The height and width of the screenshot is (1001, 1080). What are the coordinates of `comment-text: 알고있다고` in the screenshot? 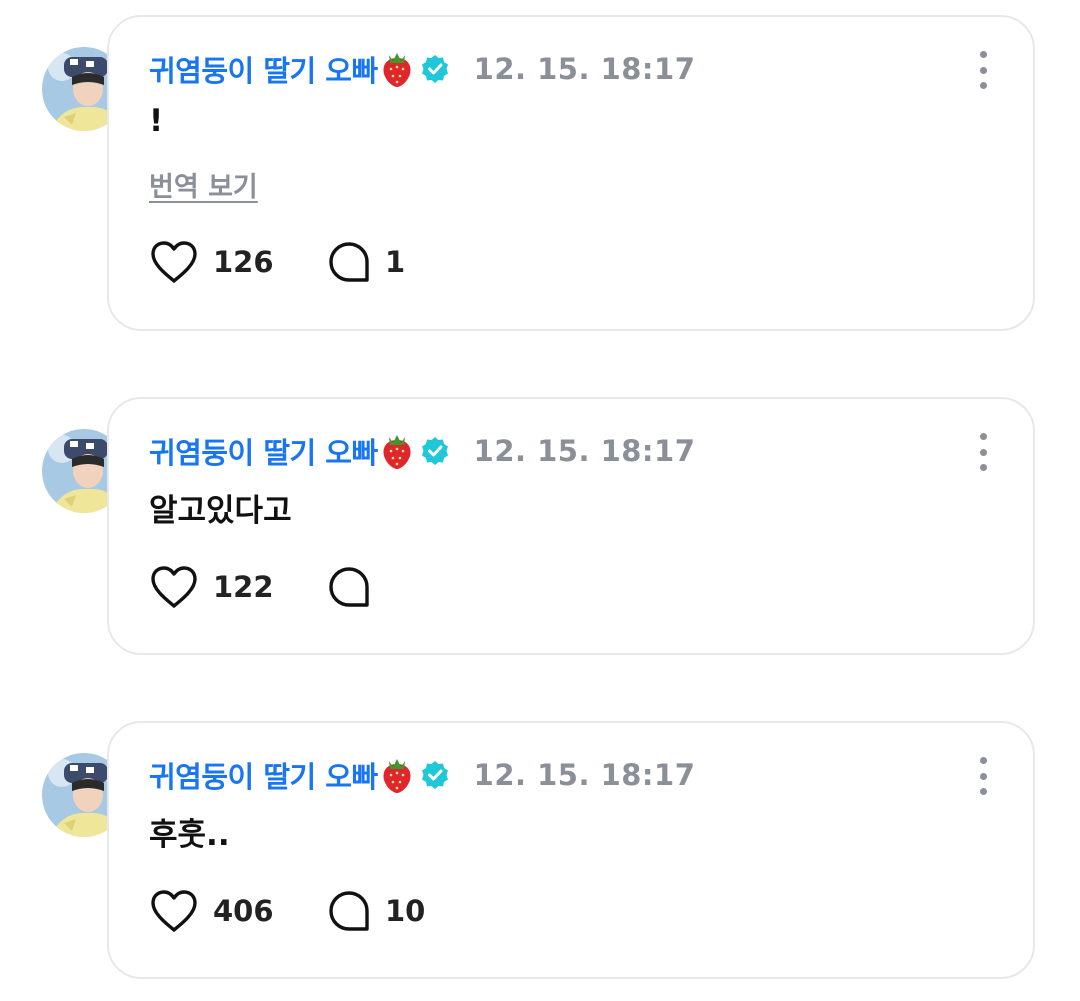 It's located at (220, 511).